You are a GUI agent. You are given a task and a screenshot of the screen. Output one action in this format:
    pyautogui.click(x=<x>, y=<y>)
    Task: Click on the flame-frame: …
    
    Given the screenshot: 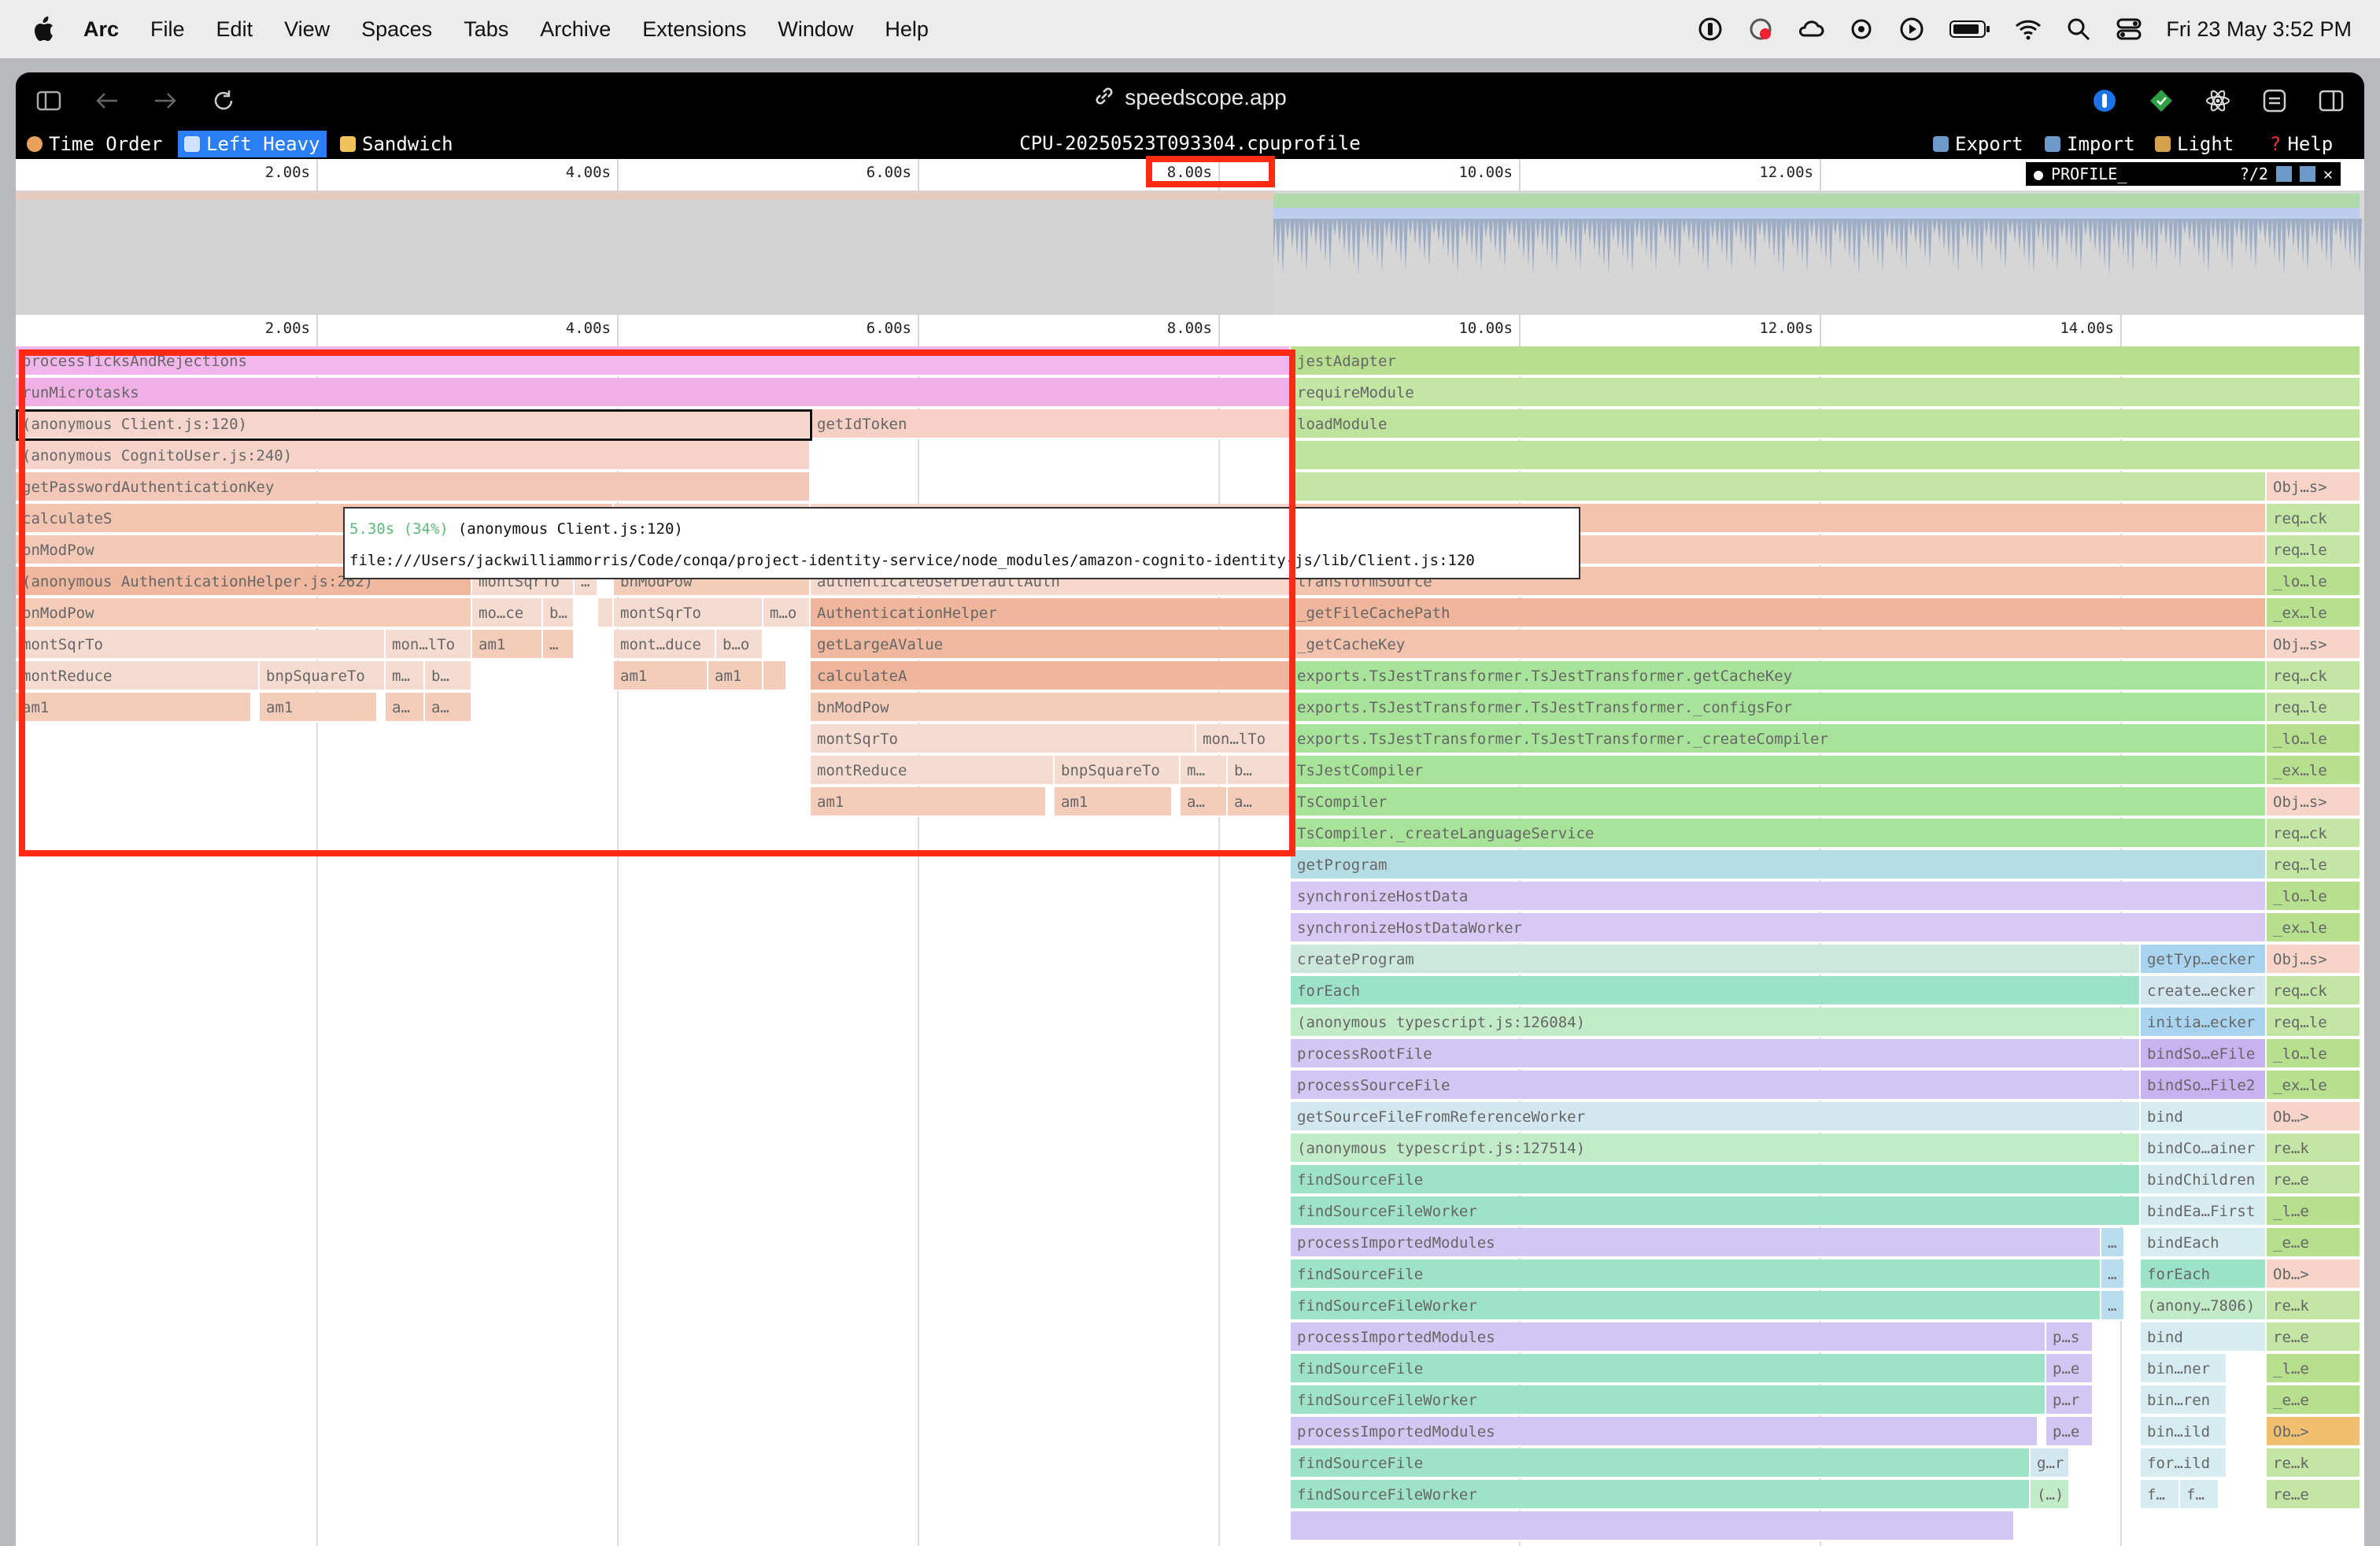 What is the action you would take?
    pyautogui.click(x=2113, y=1243)
    